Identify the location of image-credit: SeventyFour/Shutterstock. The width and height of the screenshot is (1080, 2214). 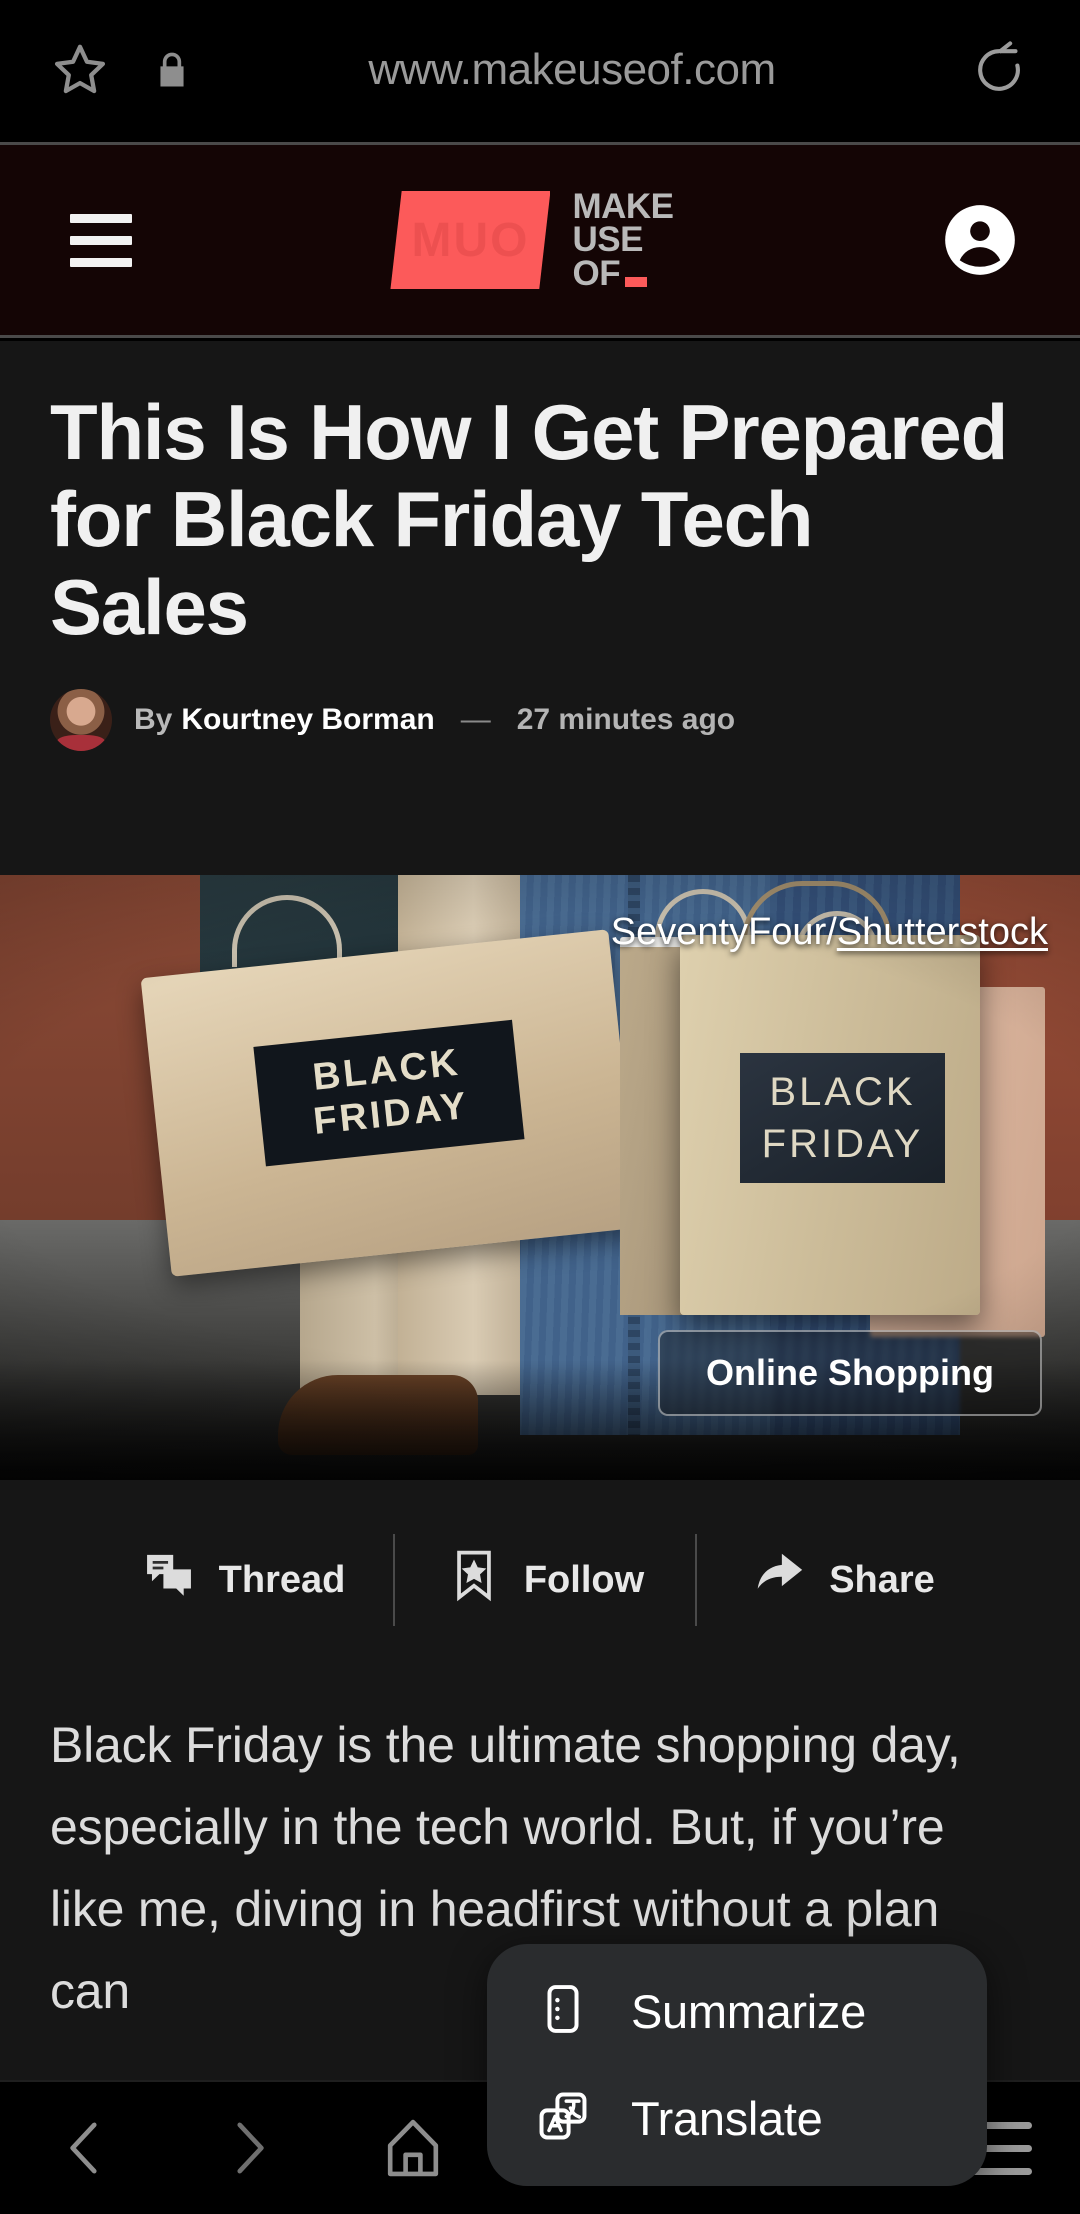
(829, 932).